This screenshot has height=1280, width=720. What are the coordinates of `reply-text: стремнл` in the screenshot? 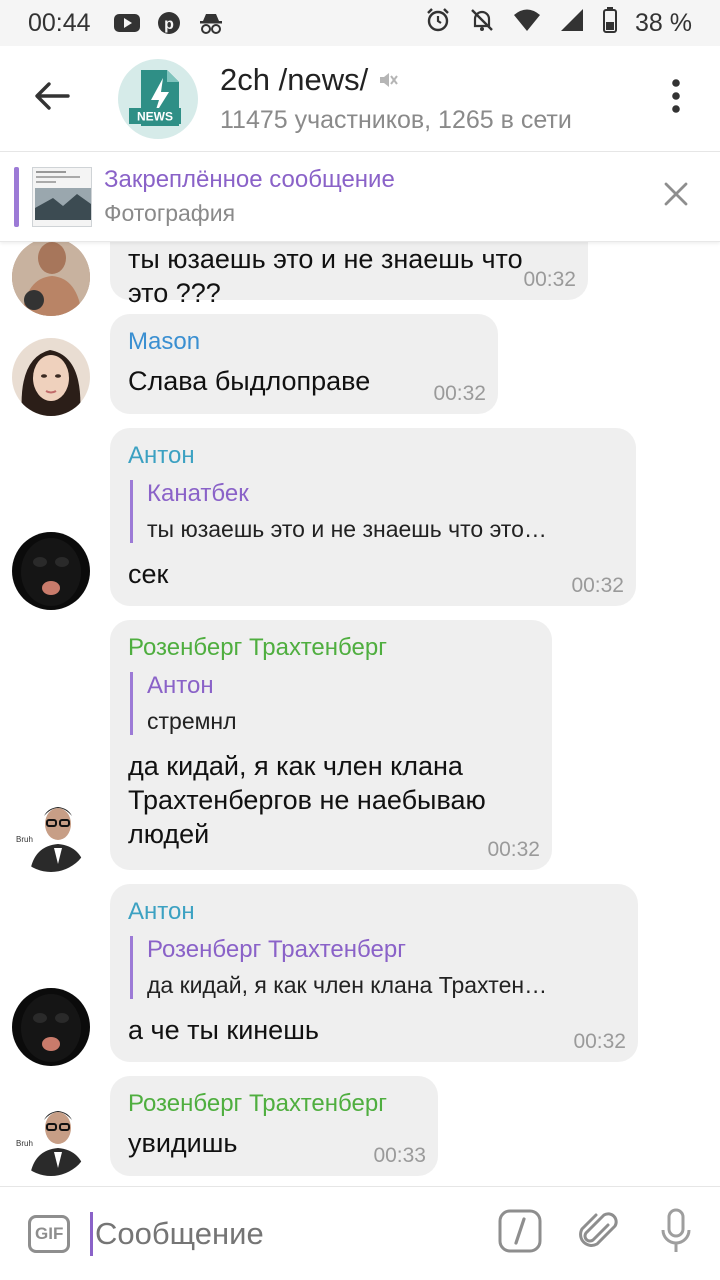 It's located at (192, 721).